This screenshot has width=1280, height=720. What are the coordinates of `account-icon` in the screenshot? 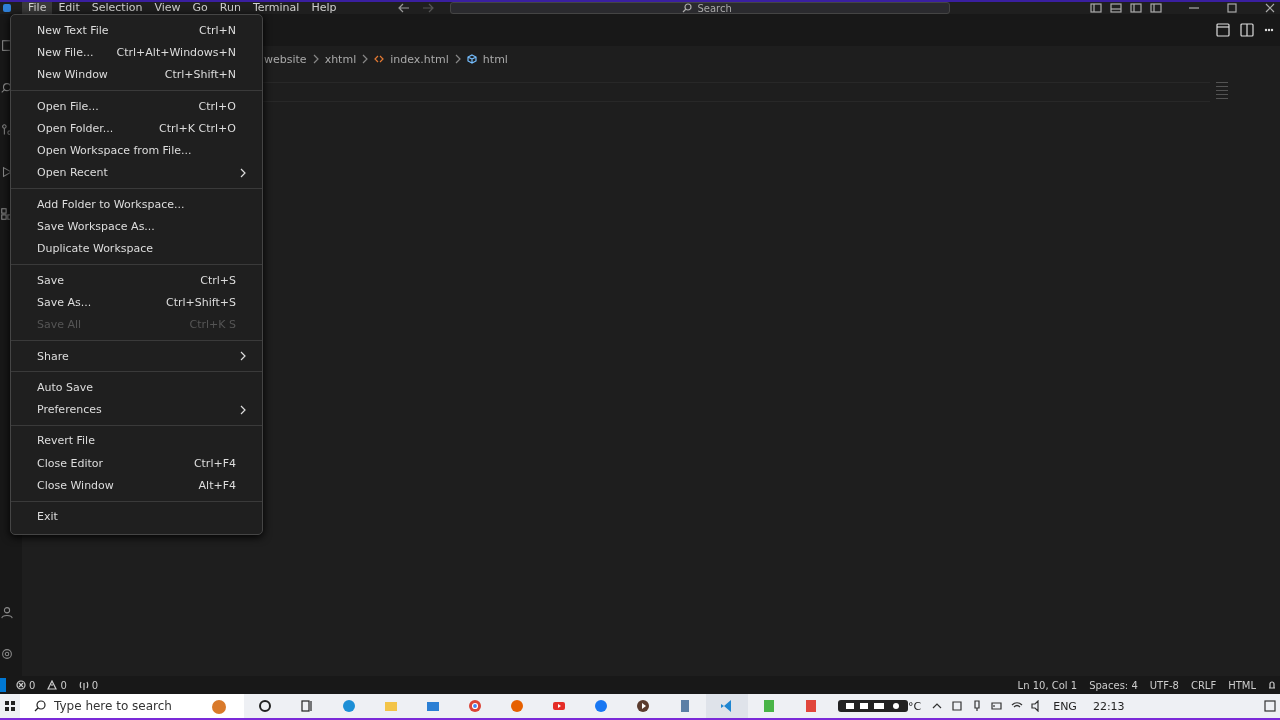 It's located at (7, 612).